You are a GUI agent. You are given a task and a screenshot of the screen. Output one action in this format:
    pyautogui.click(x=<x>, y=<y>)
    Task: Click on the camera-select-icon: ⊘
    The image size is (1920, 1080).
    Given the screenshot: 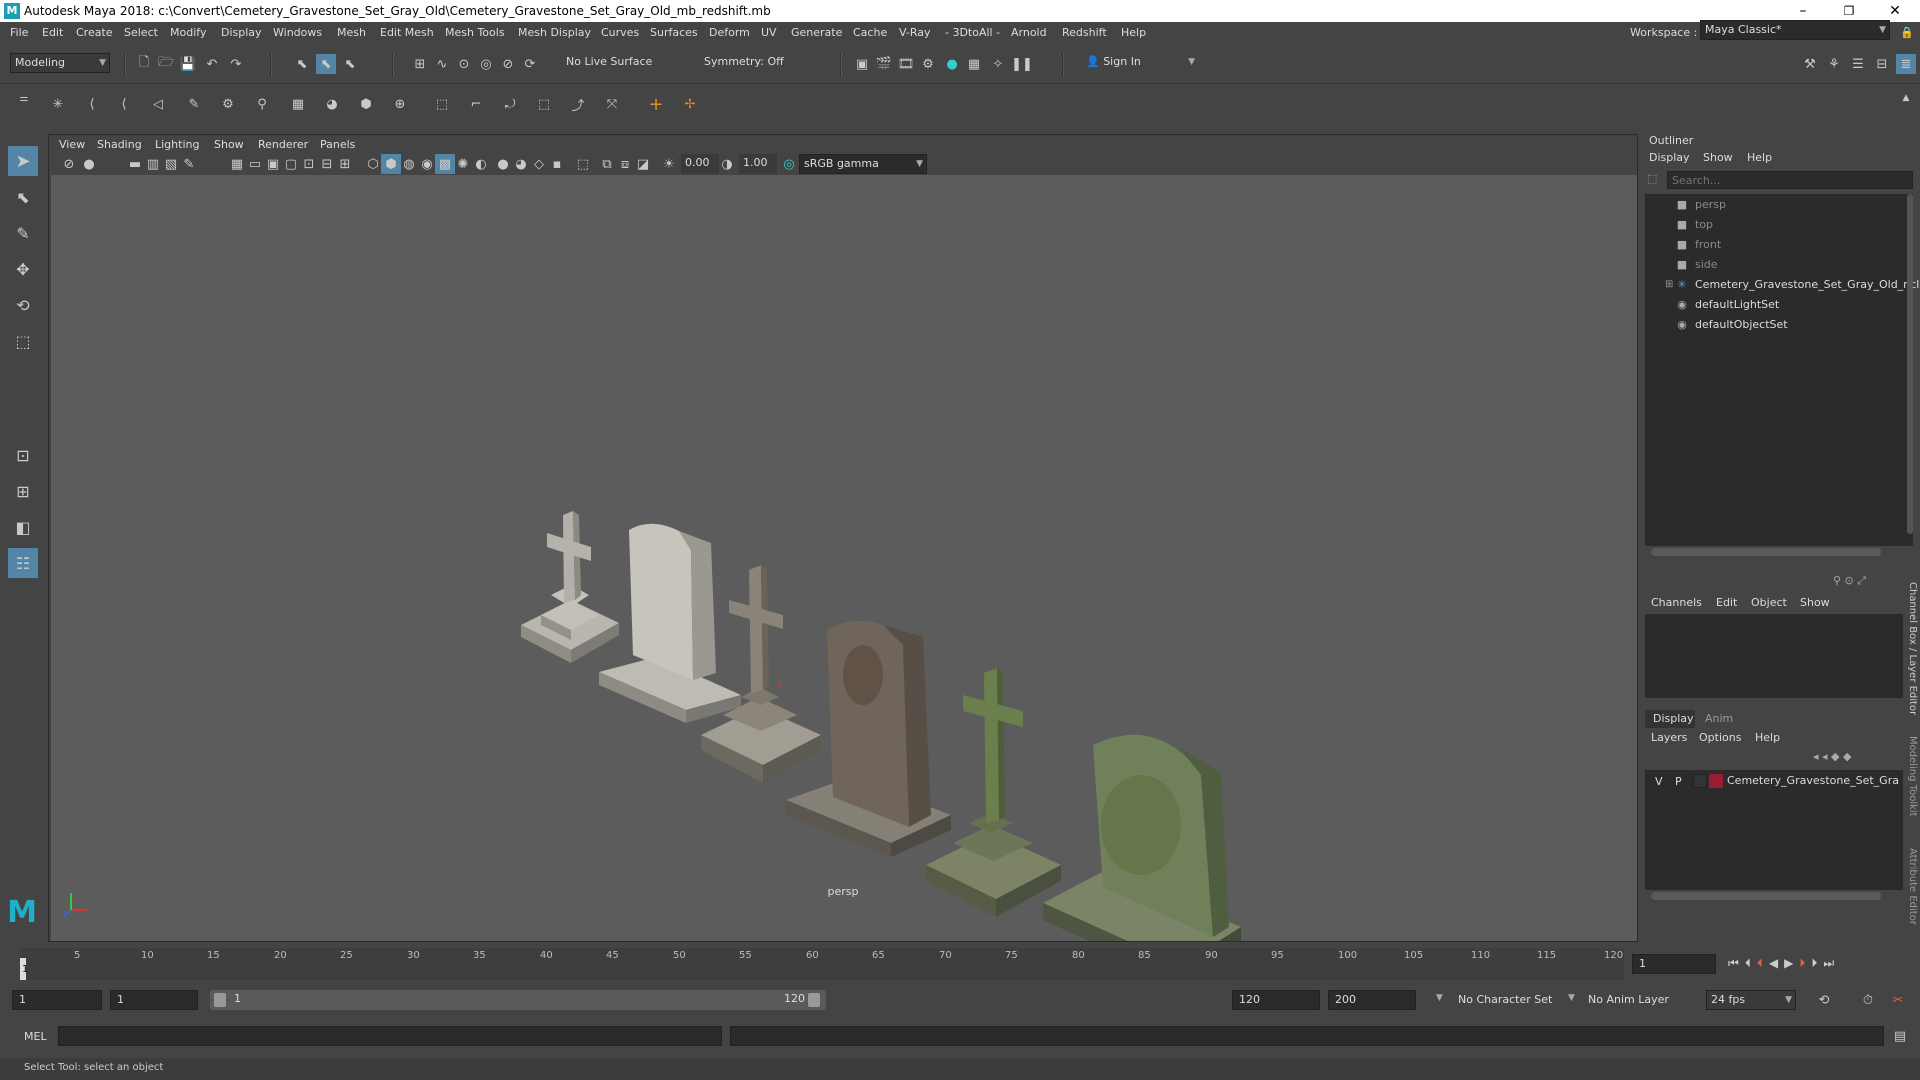 What is the action you would take?
    pyautogui.click(x=69, y=164)
    